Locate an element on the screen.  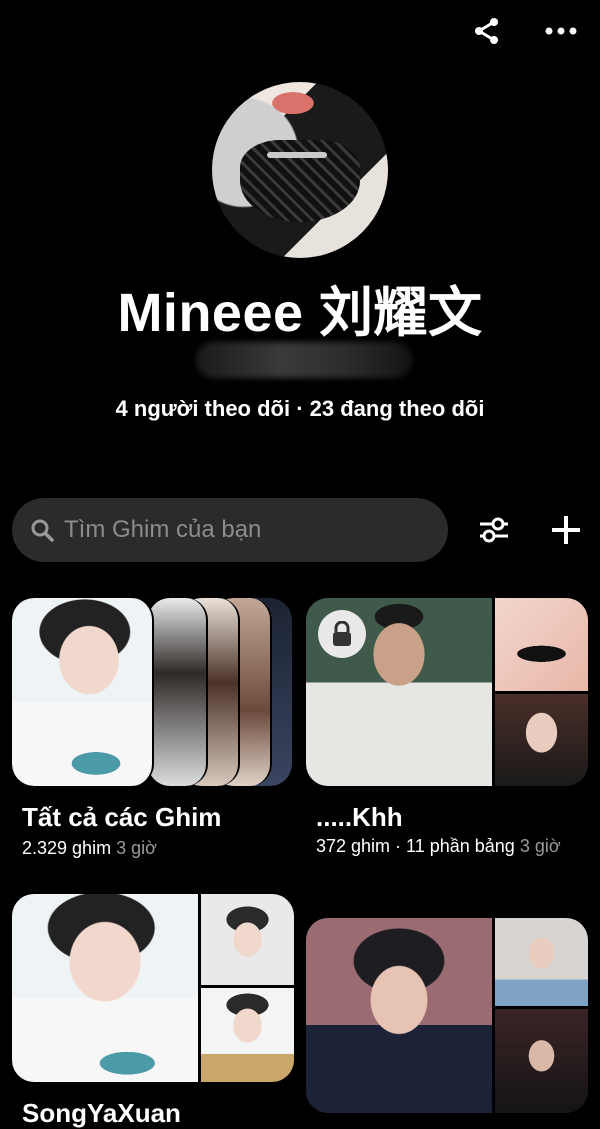
search-input: Tìm Ghim của bạn is located at coordinates (162, 530).